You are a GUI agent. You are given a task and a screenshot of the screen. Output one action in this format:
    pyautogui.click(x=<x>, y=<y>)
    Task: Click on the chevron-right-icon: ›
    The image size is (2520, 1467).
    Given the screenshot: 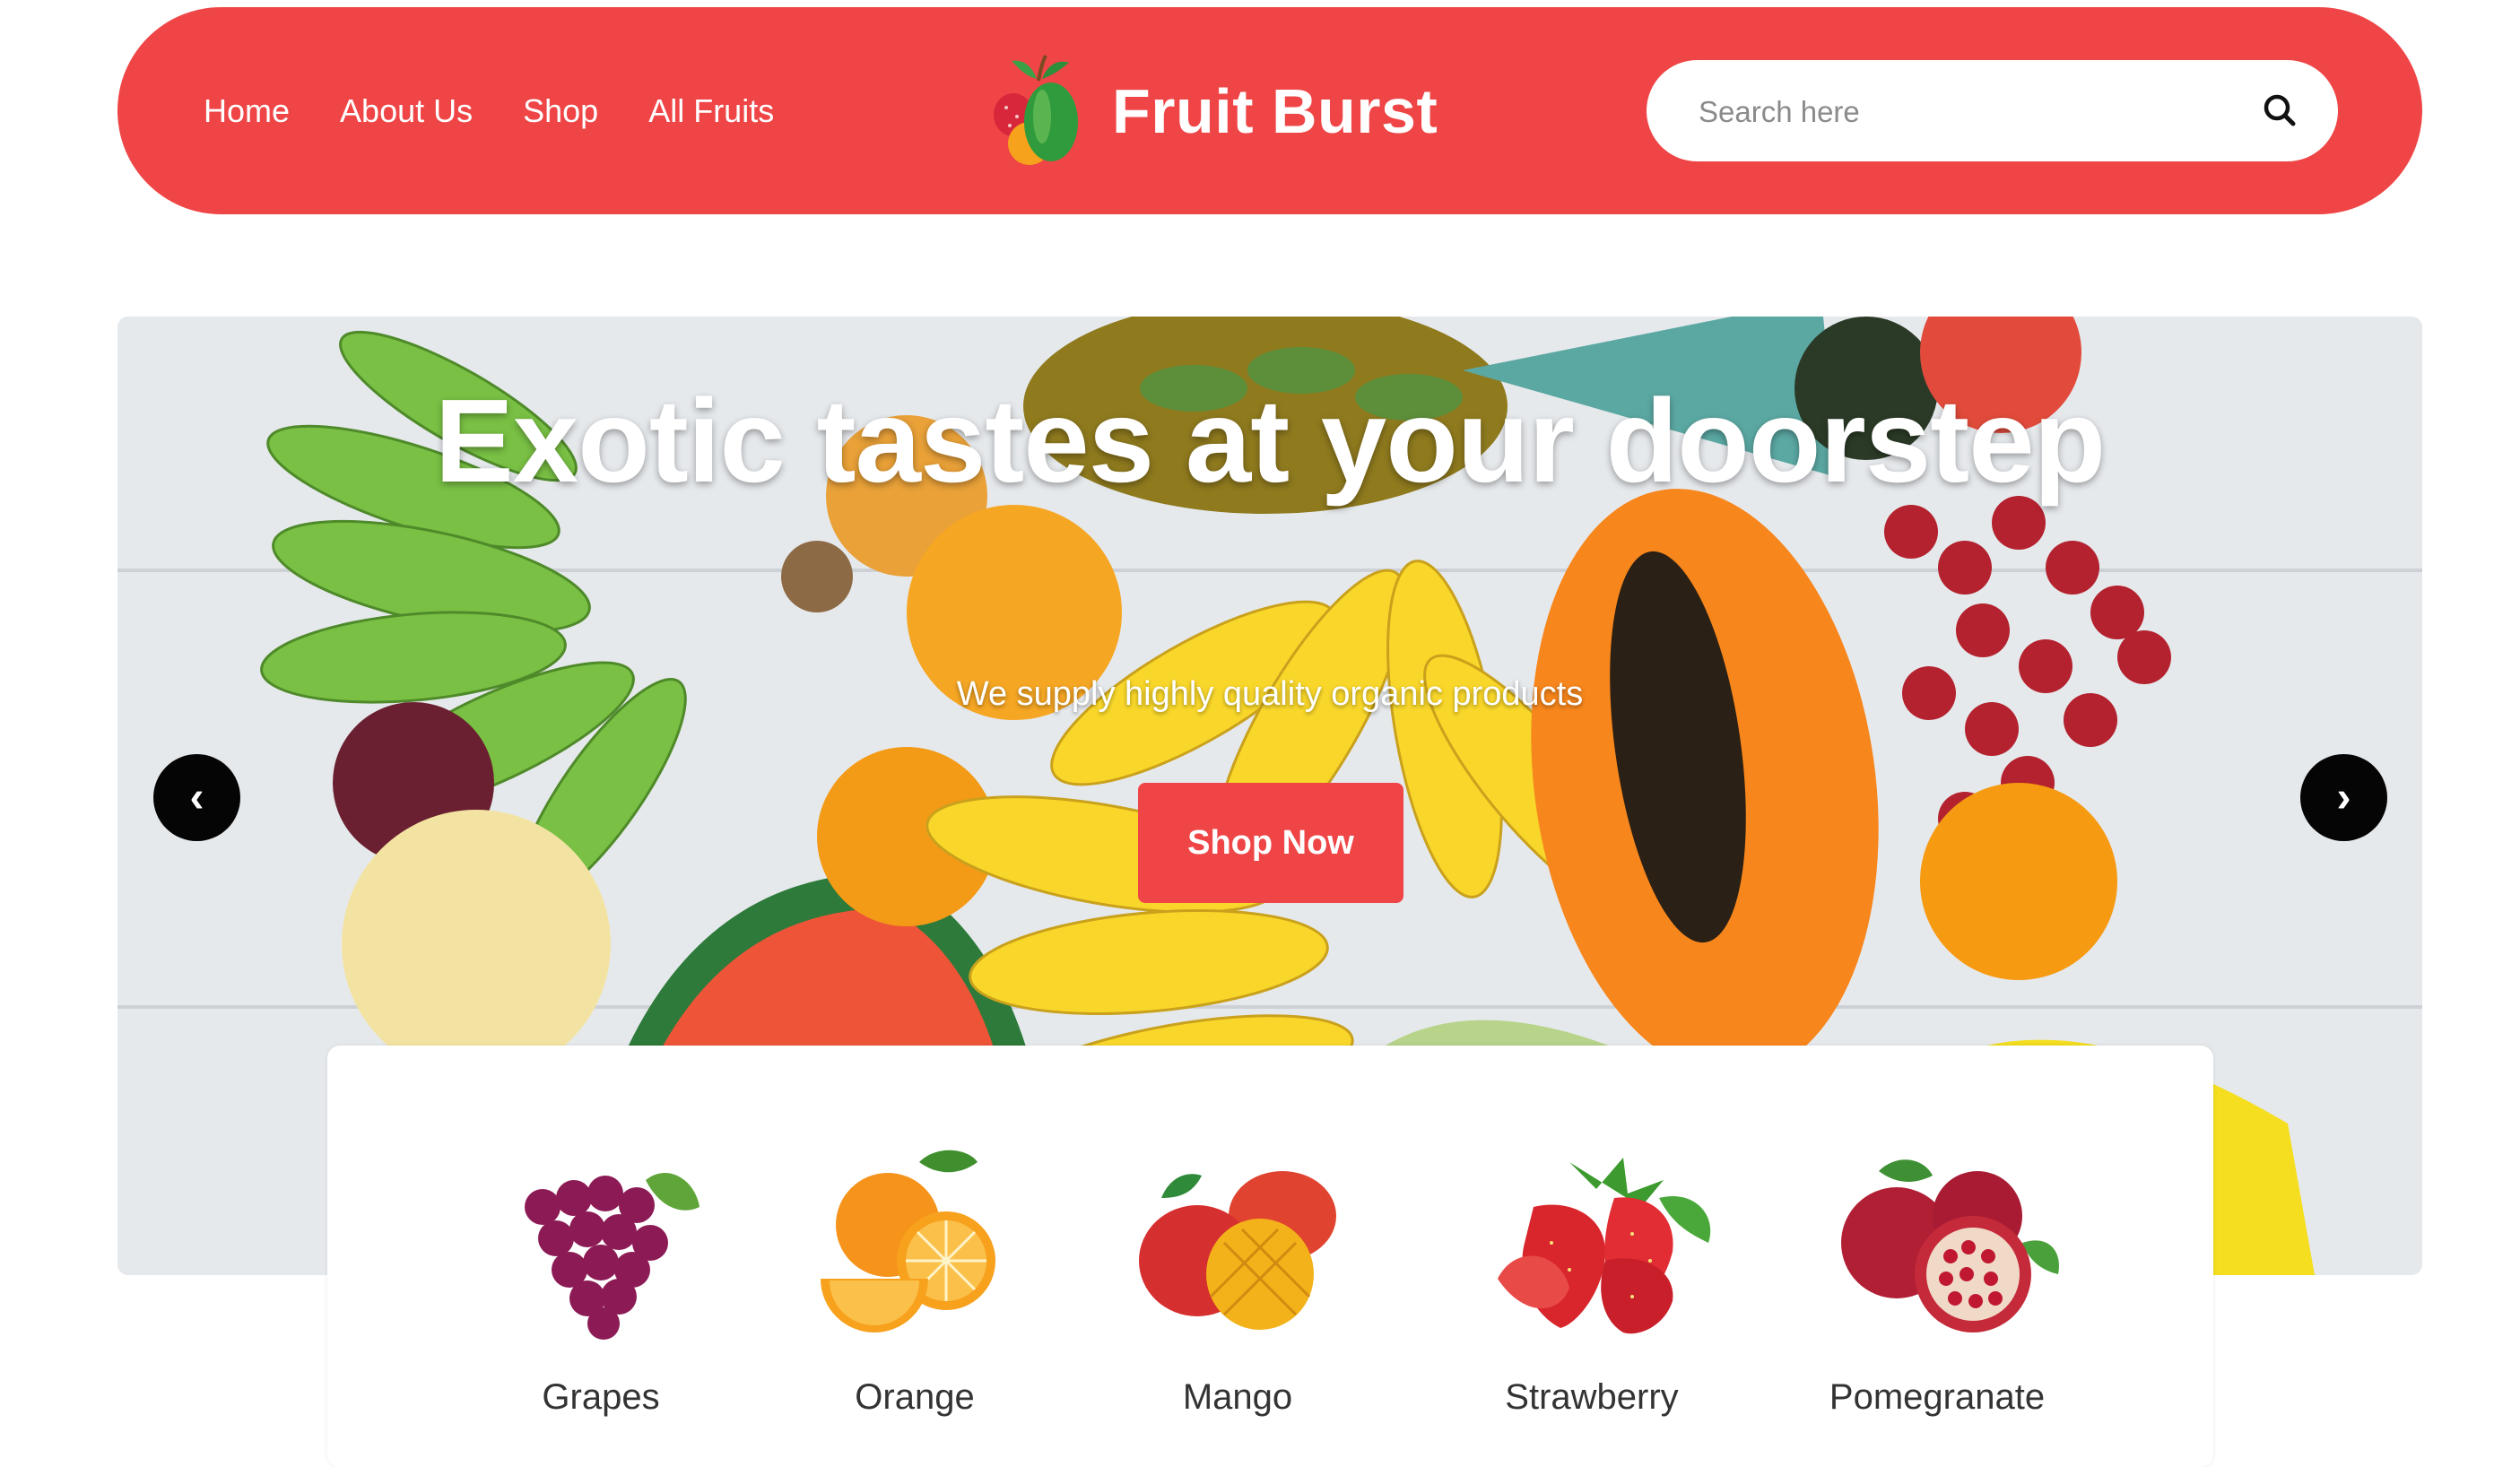 What is the action you would take?
    pyautogui.click(x=2343, y=797)
    